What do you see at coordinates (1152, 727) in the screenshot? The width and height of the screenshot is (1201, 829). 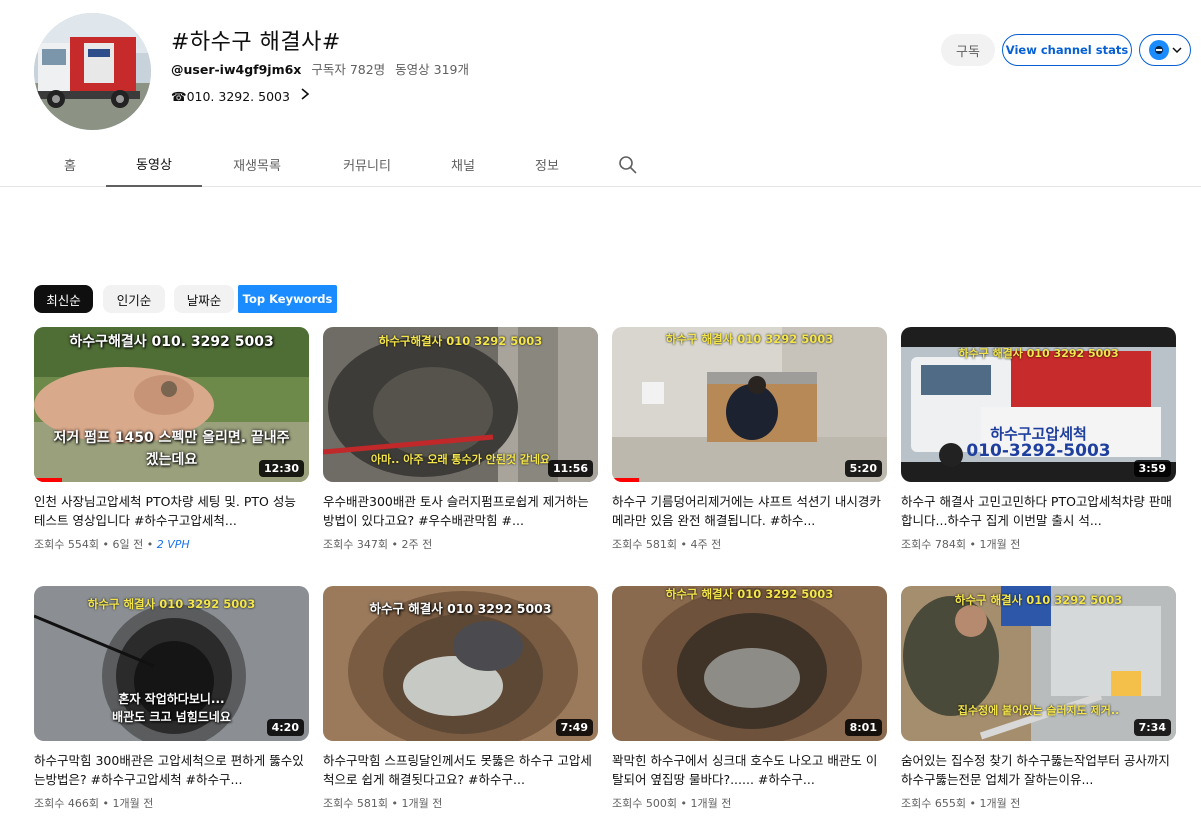 I see `video-duration: 7:34` at bounding box center [1152, 727].